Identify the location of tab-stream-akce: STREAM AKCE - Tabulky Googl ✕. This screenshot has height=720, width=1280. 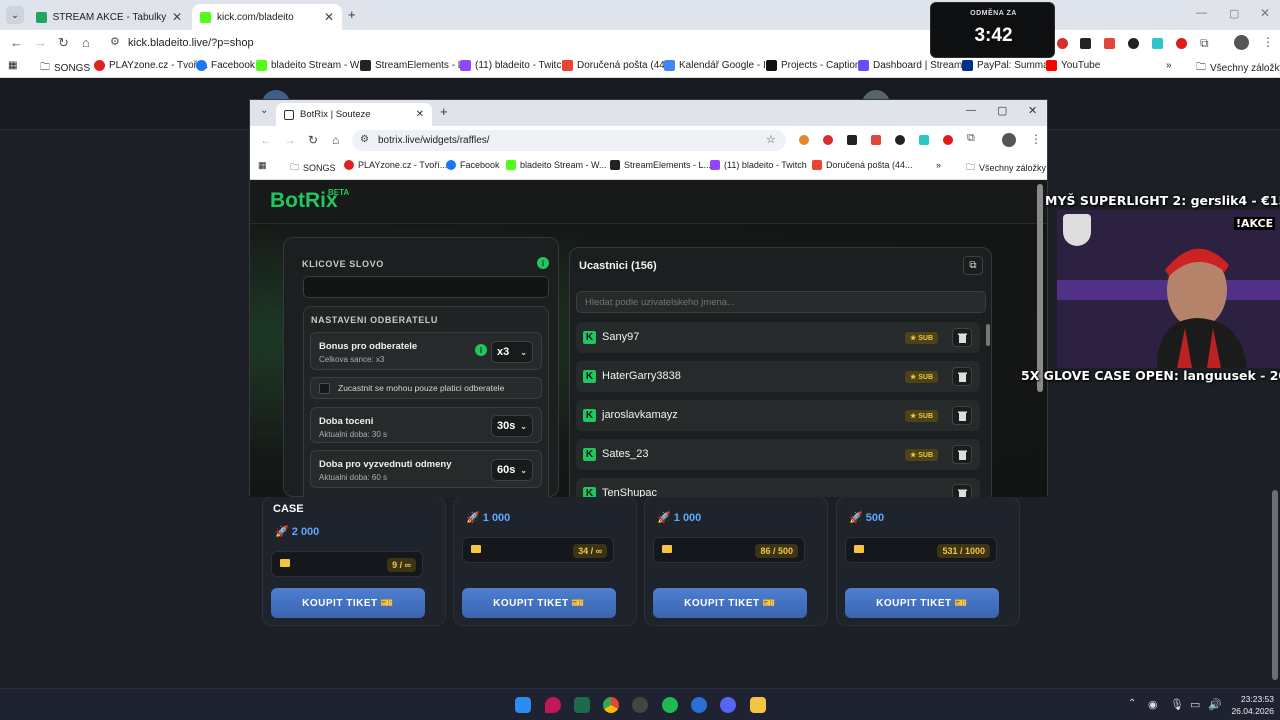
(109, 17).